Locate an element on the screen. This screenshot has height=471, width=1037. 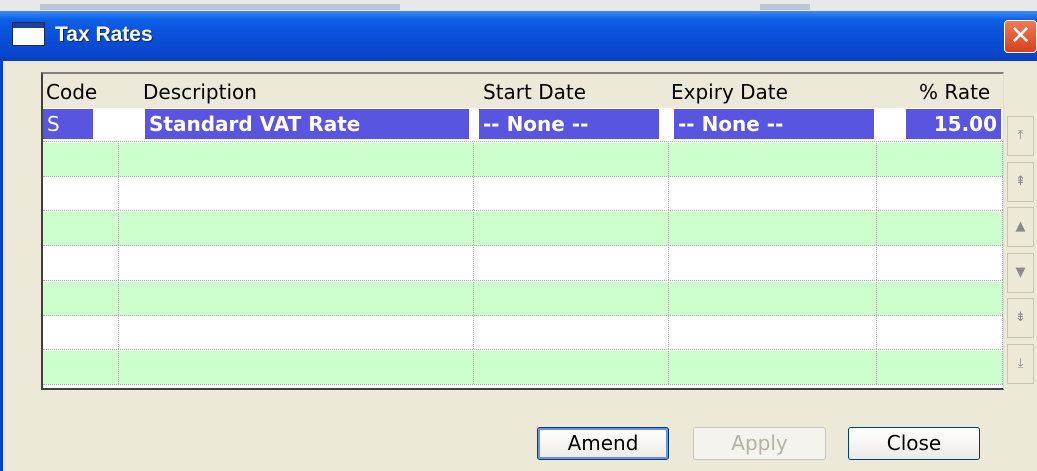
close-icon: ✕ is located at coordinates (1020, 36).